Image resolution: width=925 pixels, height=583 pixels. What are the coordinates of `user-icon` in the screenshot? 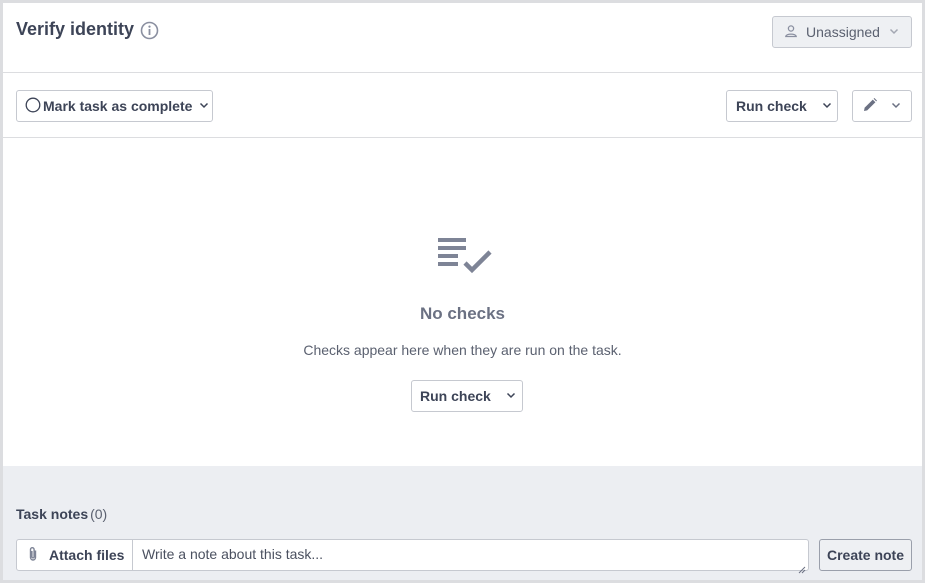 It's located at (791, 32).